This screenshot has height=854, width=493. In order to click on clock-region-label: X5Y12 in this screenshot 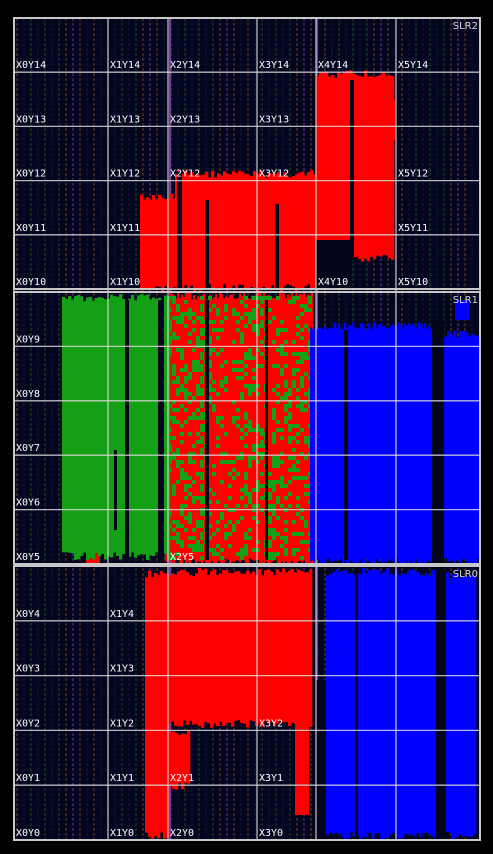, I will do `click(413, 174)`.